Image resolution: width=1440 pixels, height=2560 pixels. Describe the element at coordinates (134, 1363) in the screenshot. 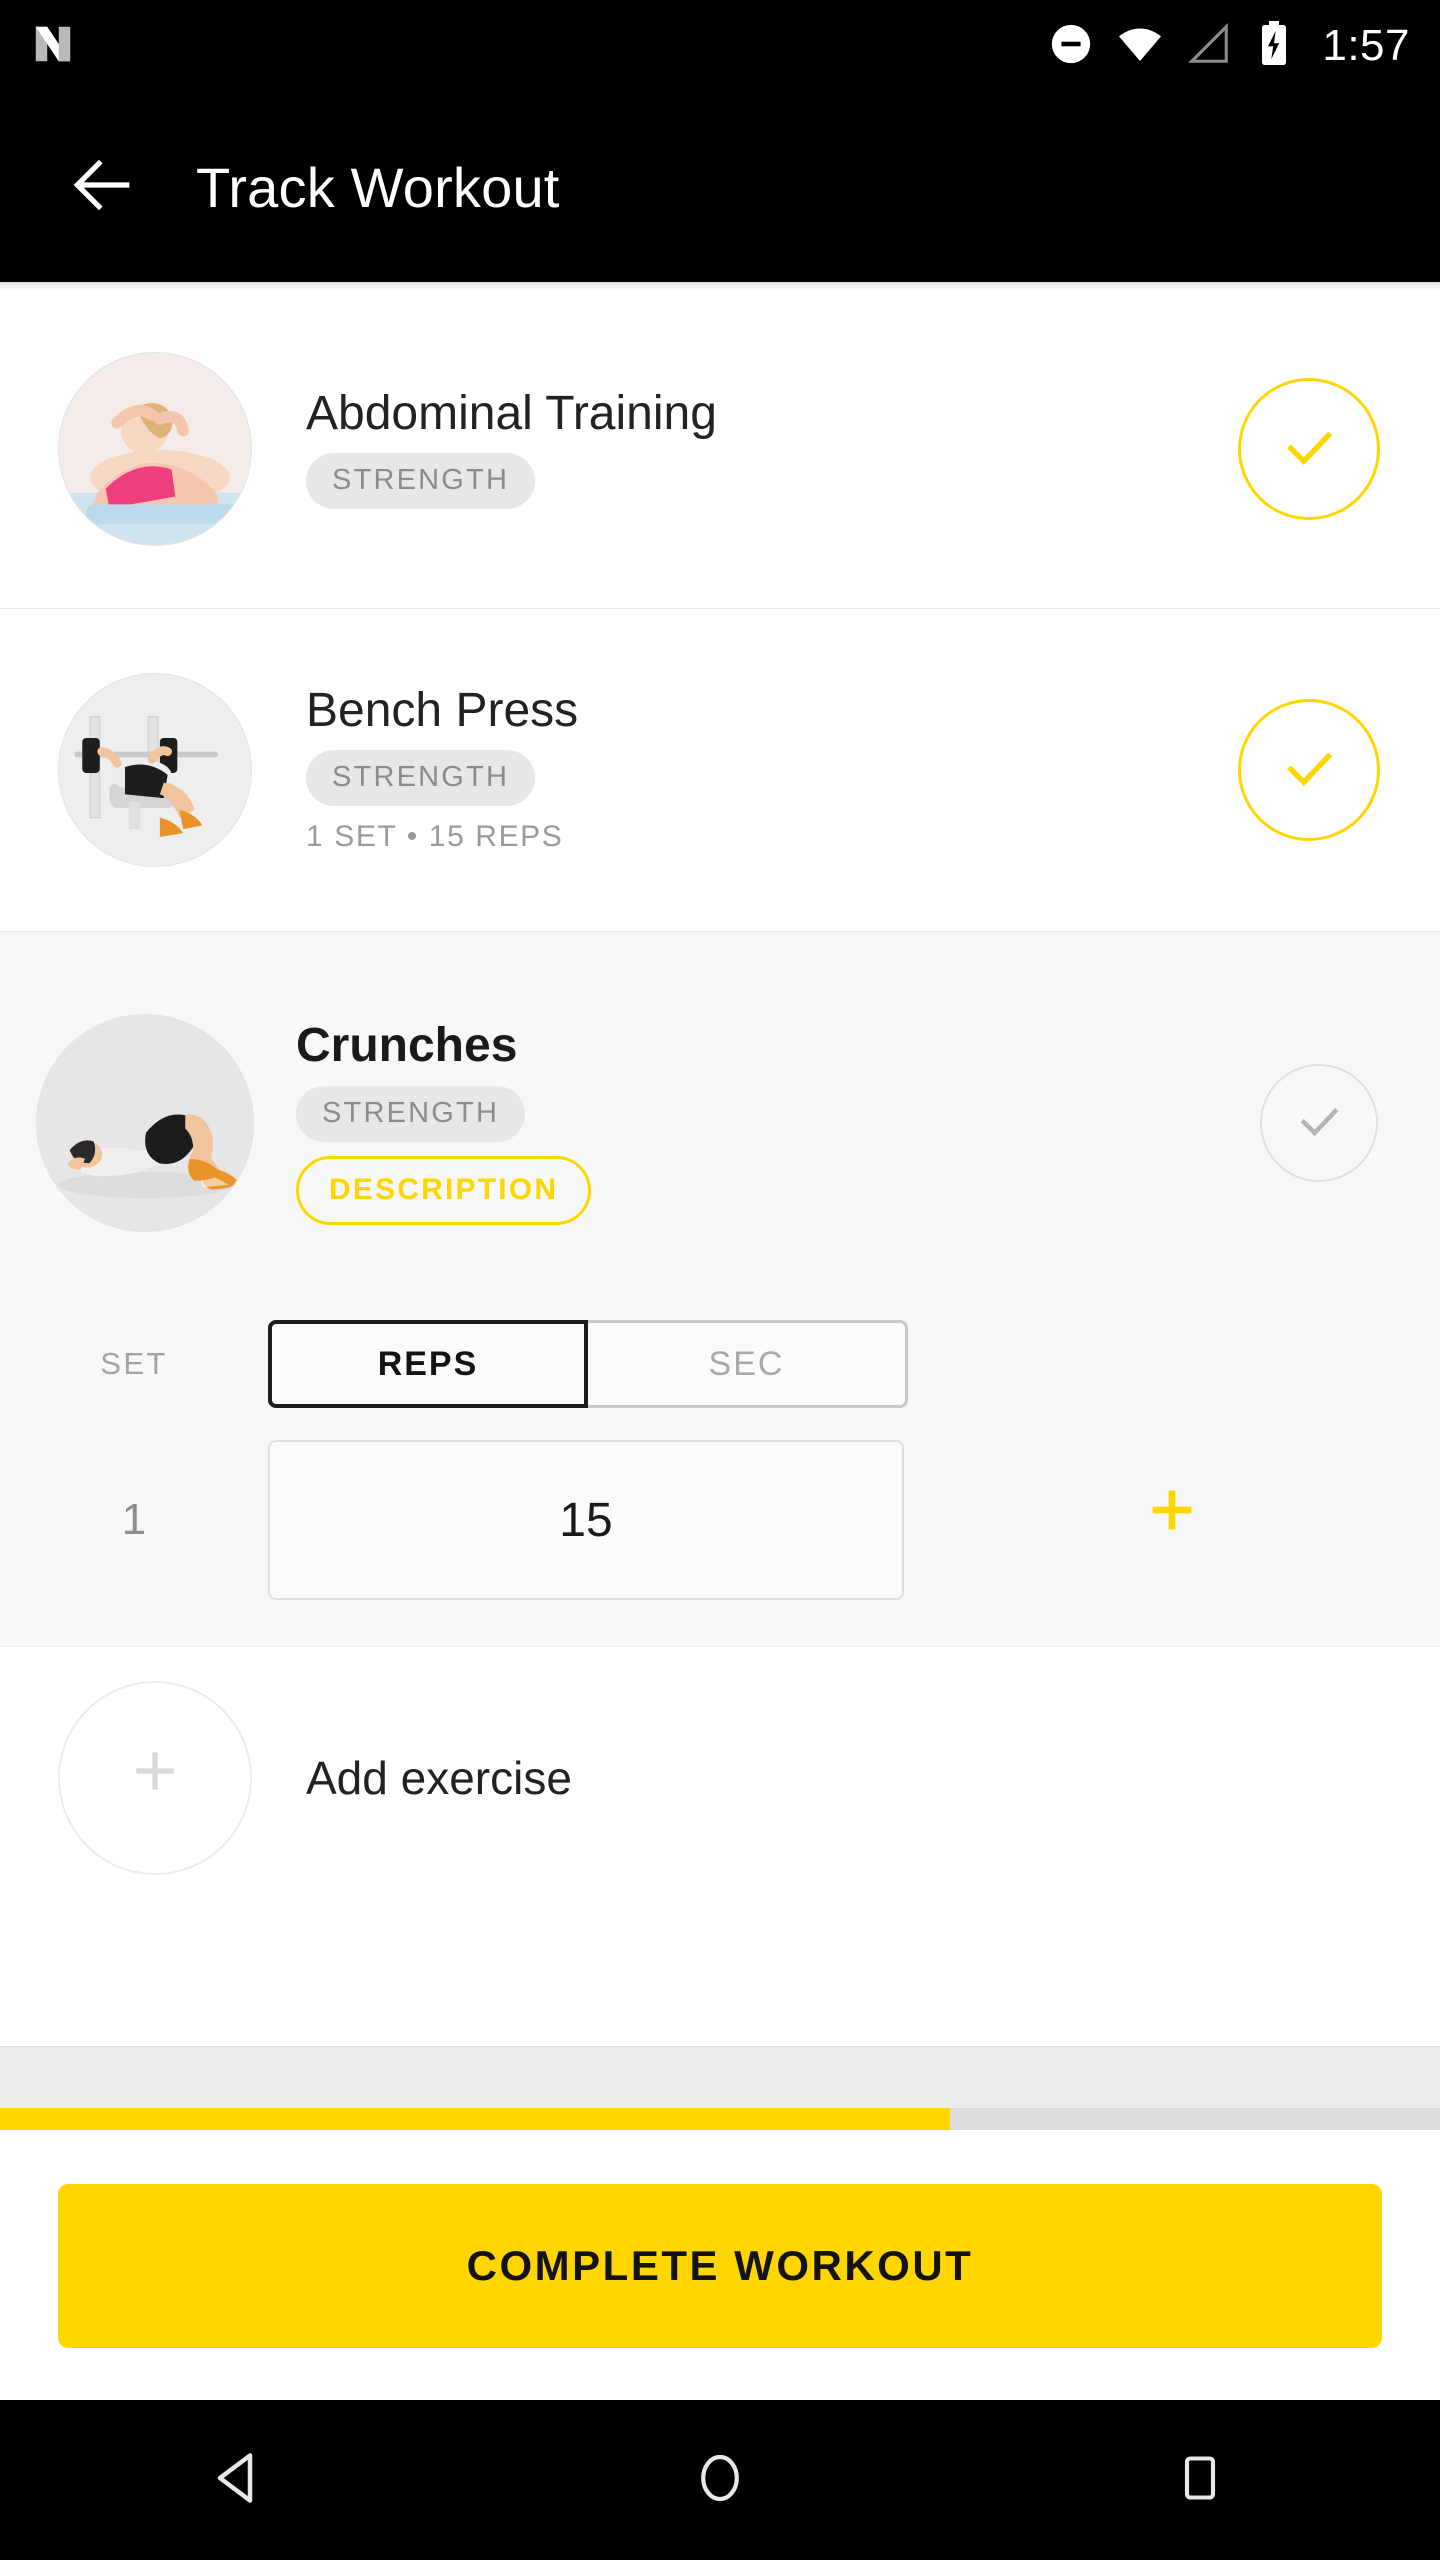

I see `set-column-label: SET` at that location.